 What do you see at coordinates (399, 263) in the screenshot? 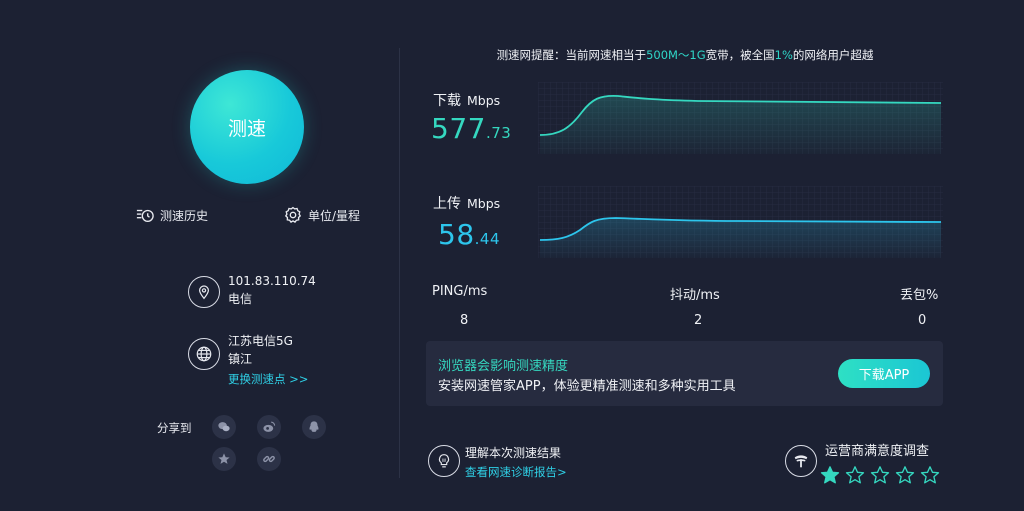
I see `panel-divider` at bounding box center [399, 263].